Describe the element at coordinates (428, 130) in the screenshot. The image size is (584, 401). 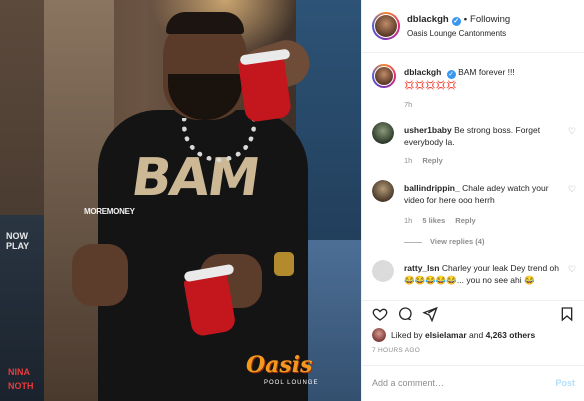
I see `comment-username: usher1baby` at that location.